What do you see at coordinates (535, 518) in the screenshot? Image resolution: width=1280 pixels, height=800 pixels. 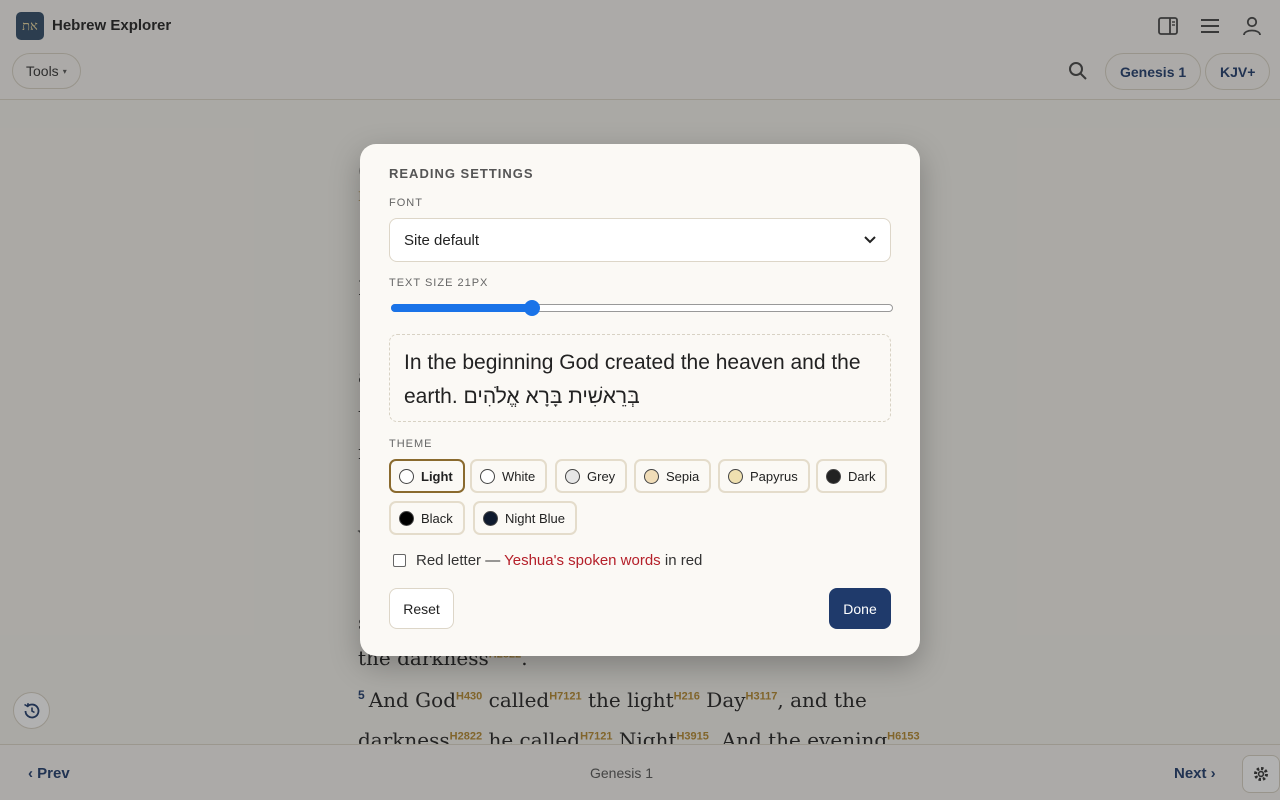 I see `theme-label: Night Blue` at bounding box center [535, 518].